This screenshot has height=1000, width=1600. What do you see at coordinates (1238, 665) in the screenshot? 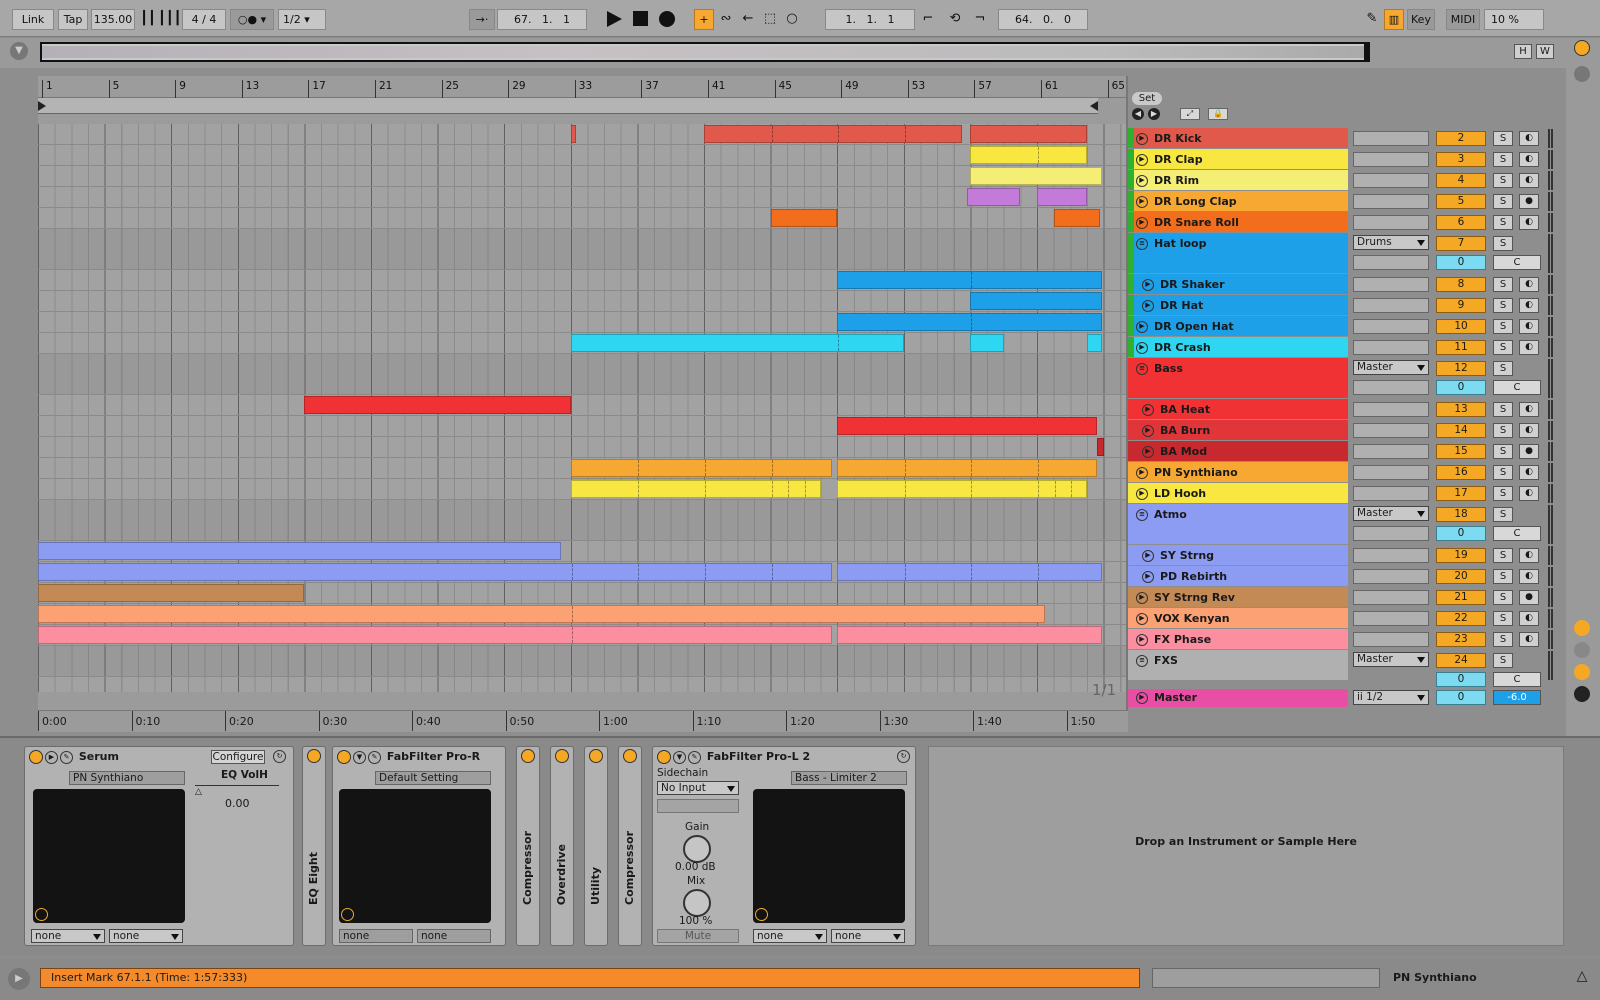
I see `track-header: ≡ FXS` at bounding box center [1238, 665].